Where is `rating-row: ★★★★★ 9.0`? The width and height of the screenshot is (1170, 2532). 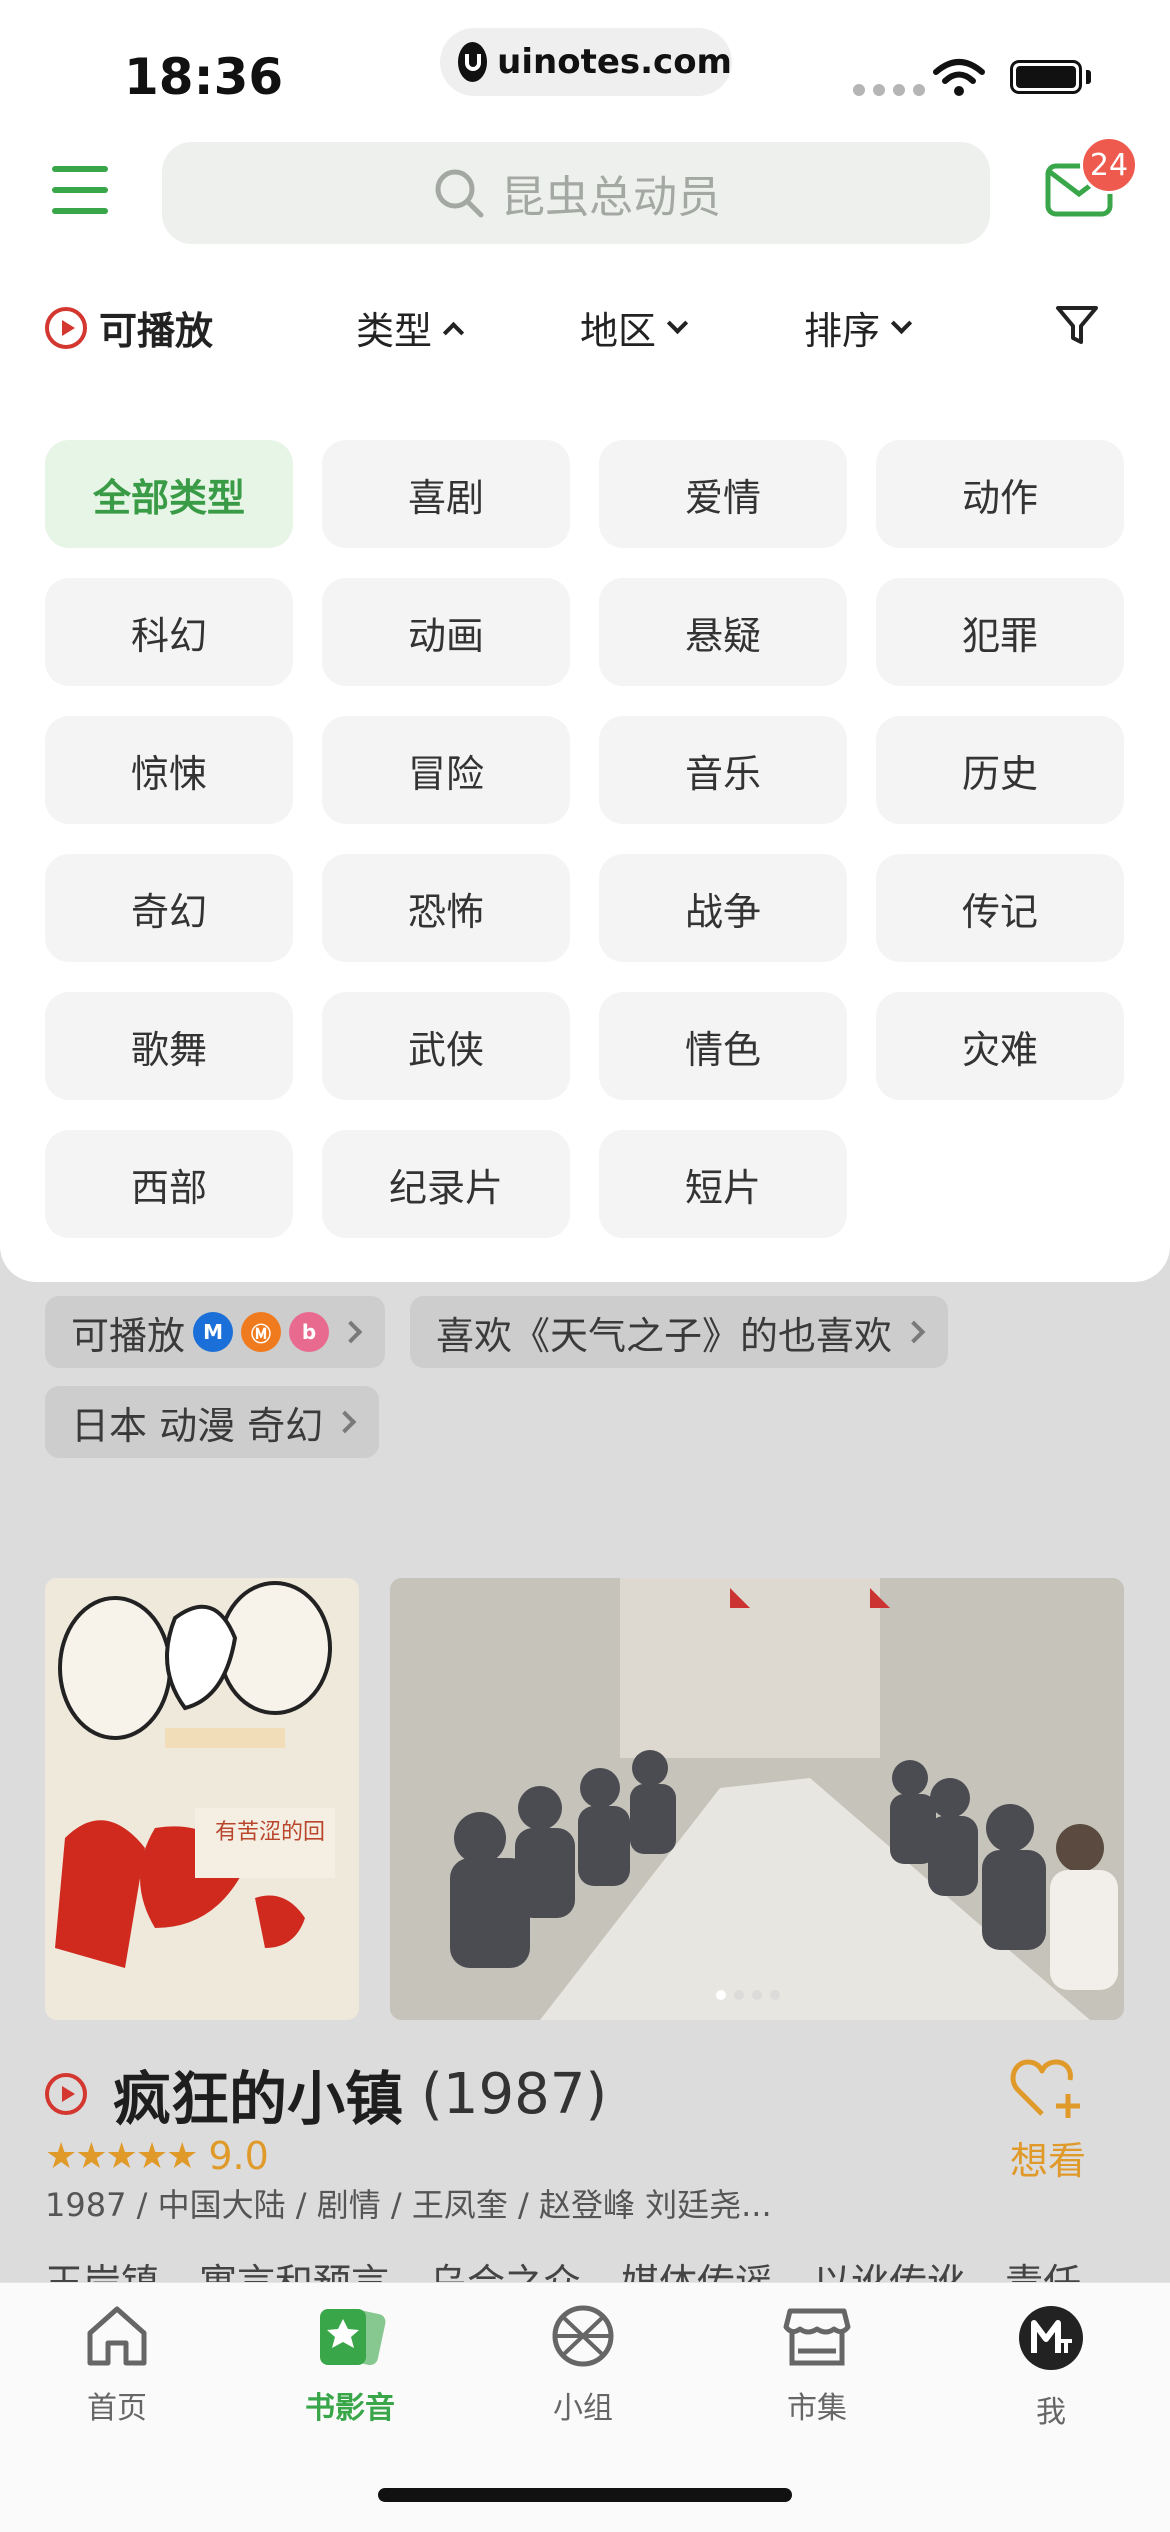
rating-row: ★★★★★ 9.0 is located at coordinates (157, 2156).